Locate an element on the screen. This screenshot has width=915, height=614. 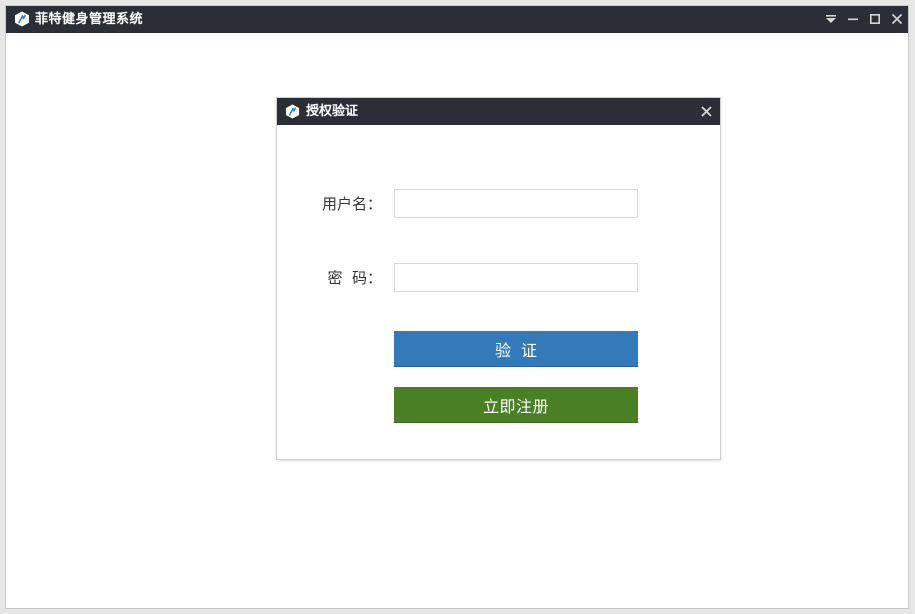
maximize-icon is located at coordinates (875, 19).